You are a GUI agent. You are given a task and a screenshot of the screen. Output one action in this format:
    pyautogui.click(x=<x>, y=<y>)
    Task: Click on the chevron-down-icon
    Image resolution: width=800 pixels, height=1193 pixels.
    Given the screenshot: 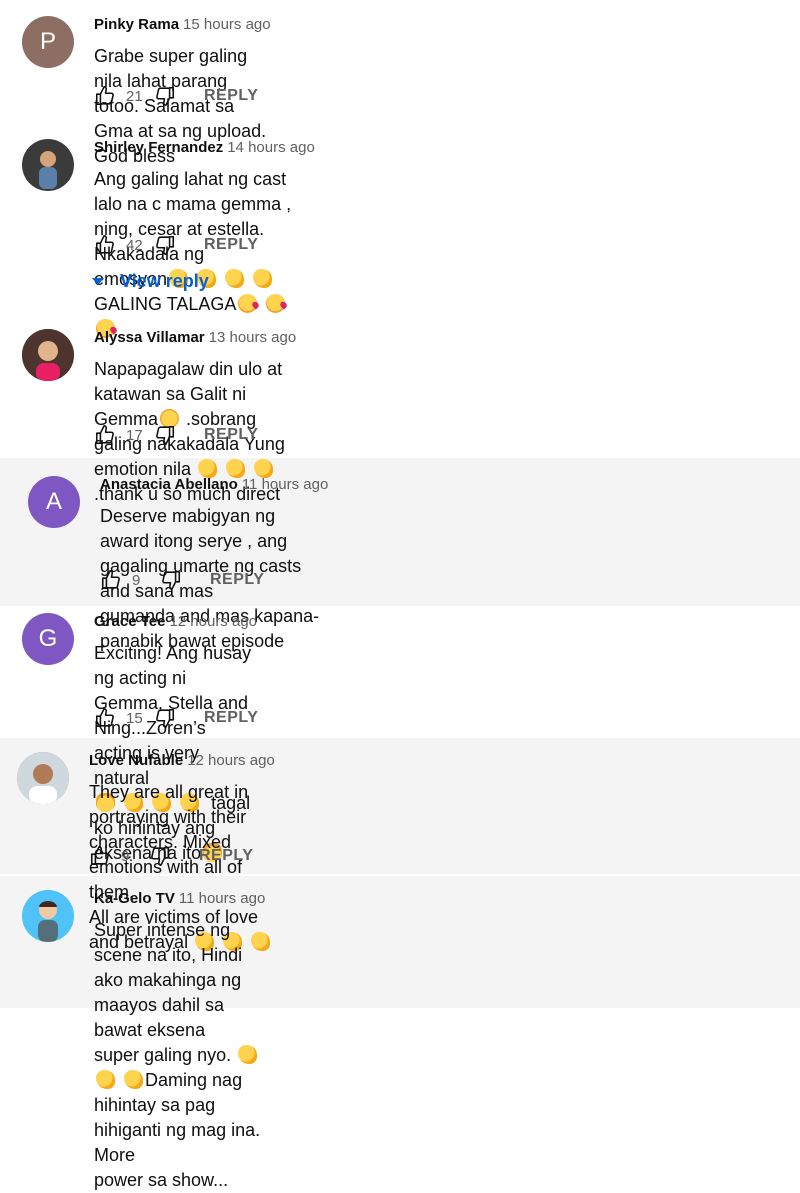 What is the action you would take?
    pyautogui.click(x=98, y=281)
    